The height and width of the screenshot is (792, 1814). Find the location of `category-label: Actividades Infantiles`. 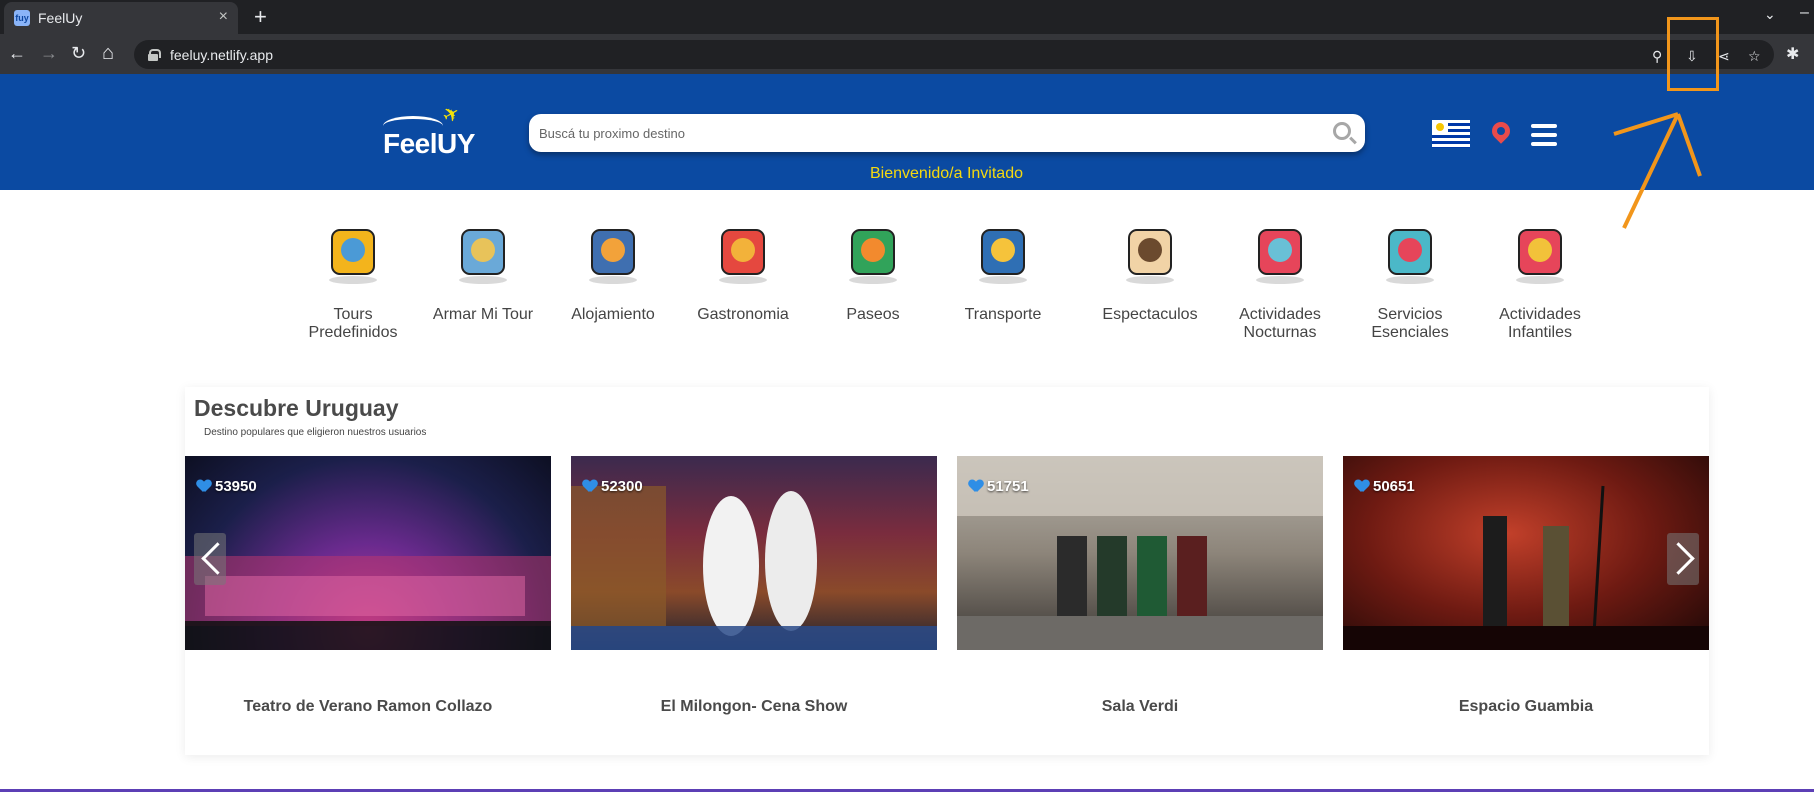

category-label: Actividades Infantiles is located at coordinates (1540, 323).